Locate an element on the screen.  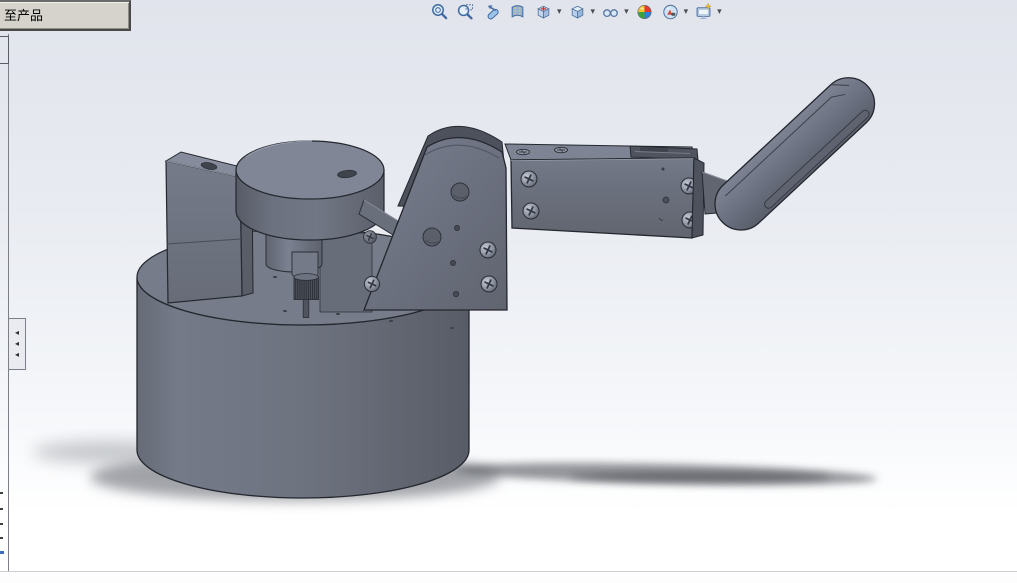
featuremanager-splitter is located at coordinates (8, 302).